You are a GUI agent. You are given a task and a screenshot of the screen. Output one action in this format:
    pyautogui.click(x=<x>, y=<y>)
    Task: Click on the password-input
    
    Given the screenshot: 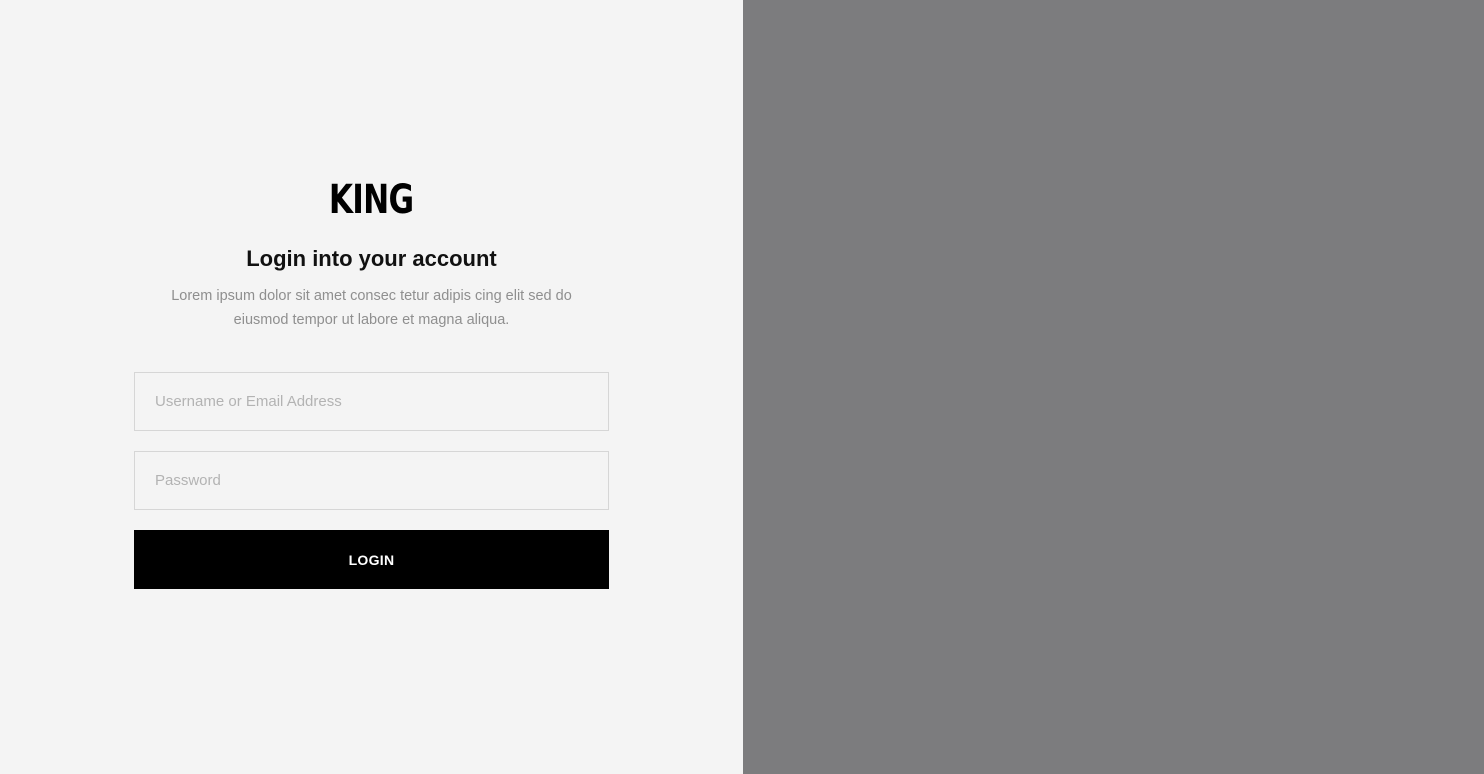 What is the action you would take?
    pyautogui.click(x=371, y=480)
    